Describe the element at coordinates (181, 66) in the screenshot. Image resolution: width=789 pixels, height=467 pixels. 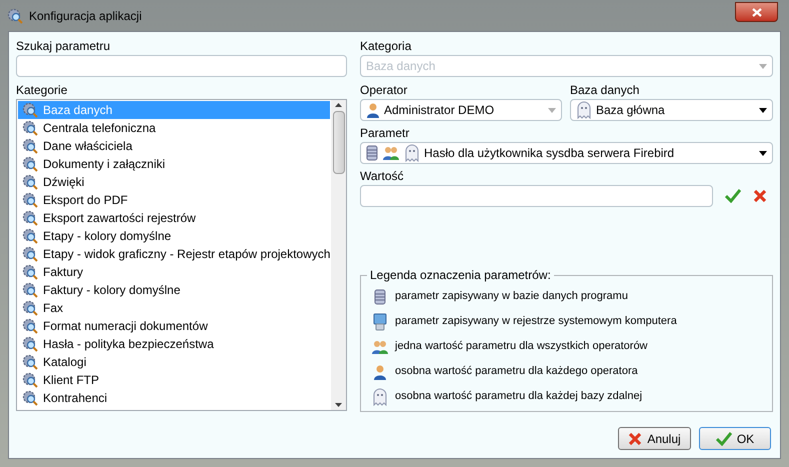
I see `search-field` at that location.